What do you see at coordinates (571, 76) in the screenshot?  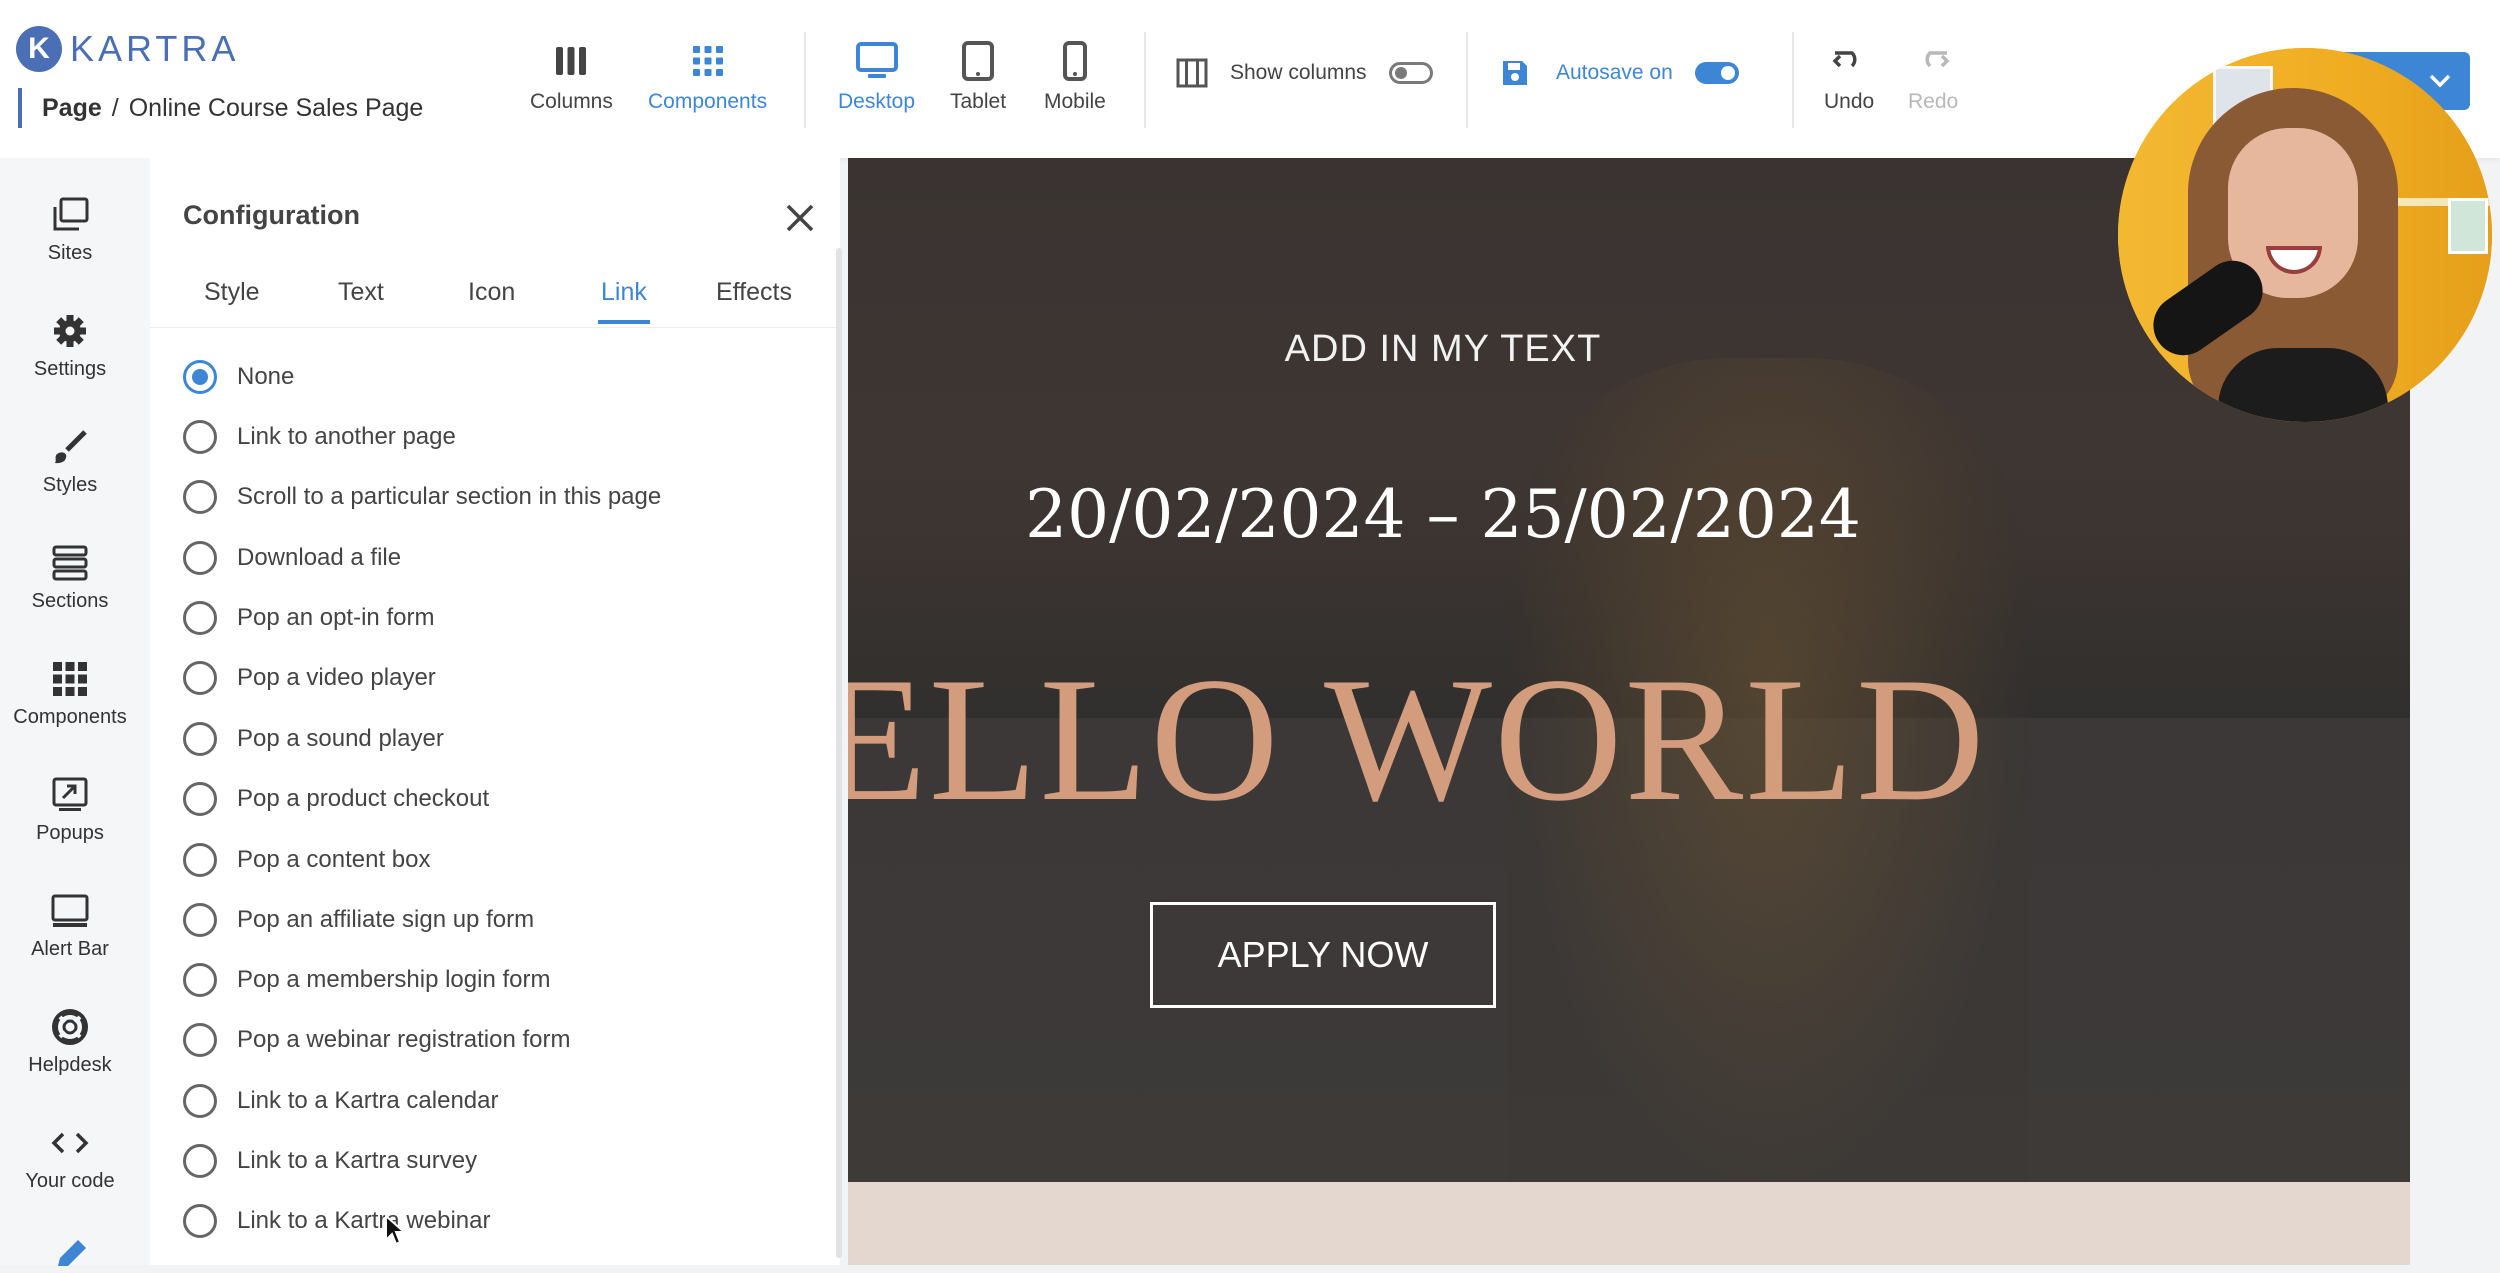 I see `columns-button: Columns` at bounding box center [571, 76].